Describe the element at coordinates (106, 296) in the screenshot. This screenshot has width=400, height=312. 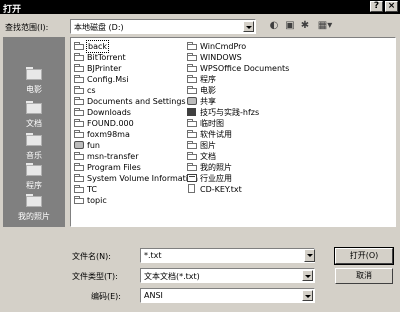
I see `encoding-label: 编码(E):` at that location.